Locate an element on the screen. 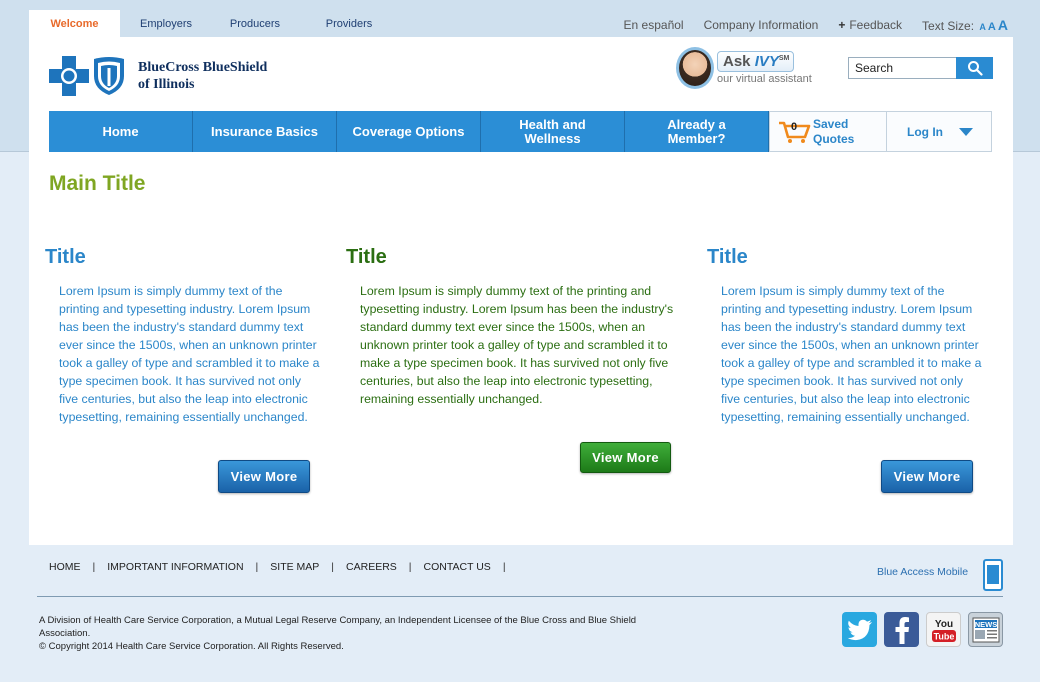 The width and height of the screenshot is (1040, 682). audience-tabs: Welcome Employers Producers Providers is located at coordinates (214, 23).